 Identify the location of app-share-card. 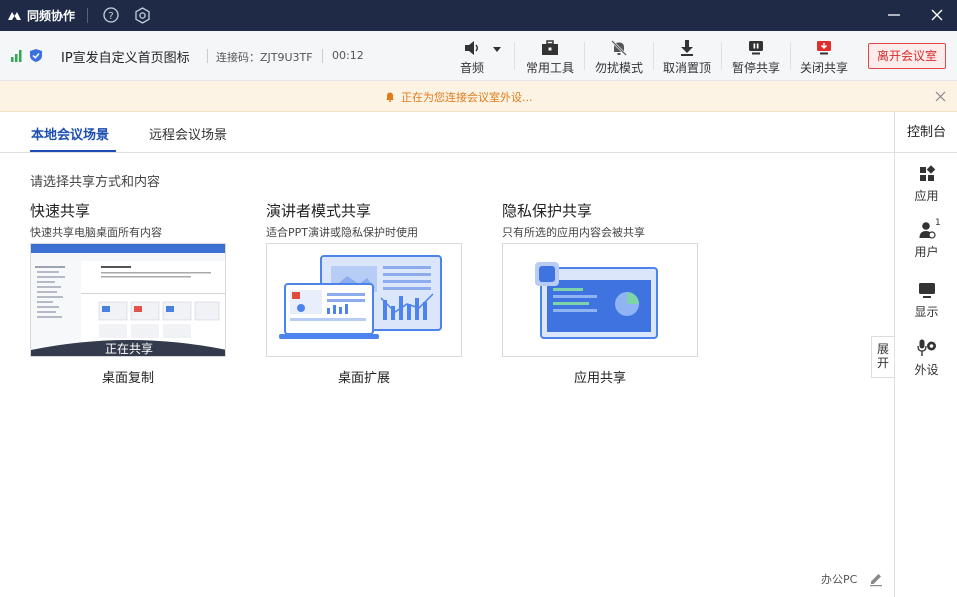
(600, 300).